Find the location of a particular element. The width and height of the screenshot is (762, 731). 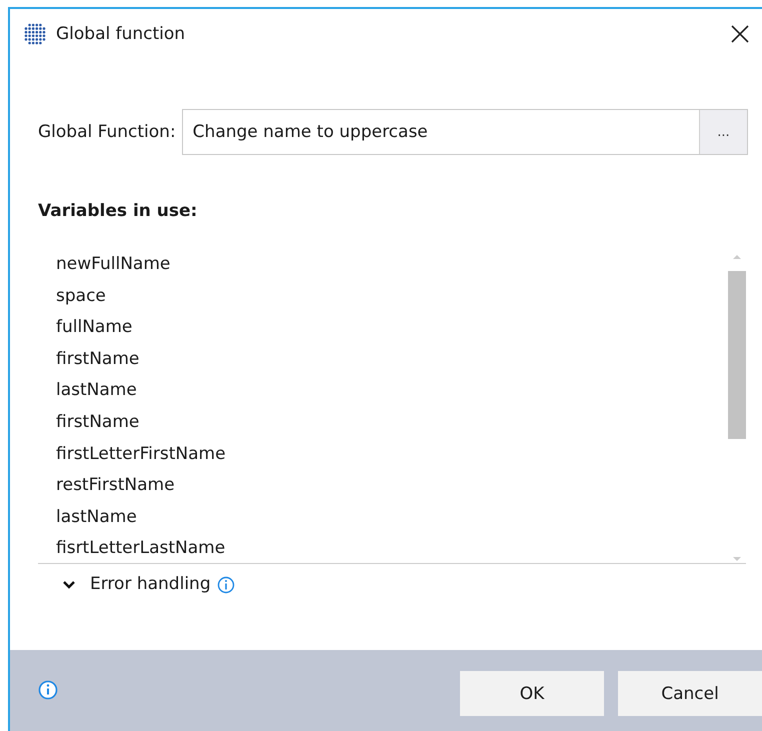

variable-item: space is located at coordinates (392, 296).